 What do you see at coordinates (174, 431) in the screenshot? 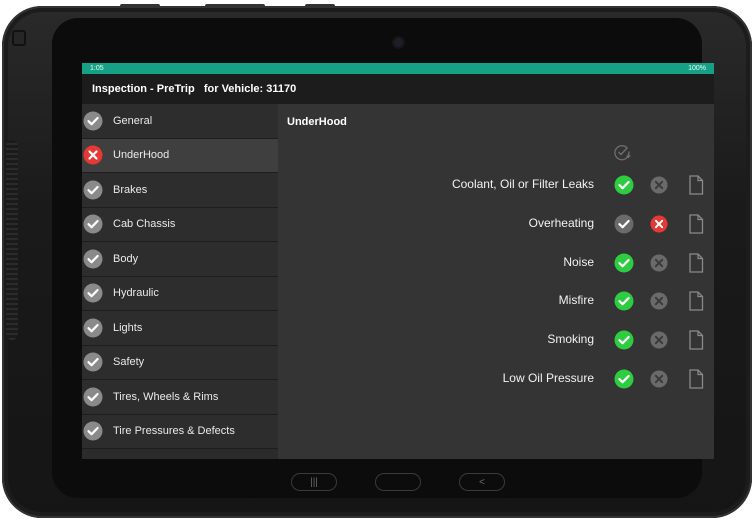
I see `sidebar-item-label: Tire Pressures & Defects` at bounding box center [174, 431].